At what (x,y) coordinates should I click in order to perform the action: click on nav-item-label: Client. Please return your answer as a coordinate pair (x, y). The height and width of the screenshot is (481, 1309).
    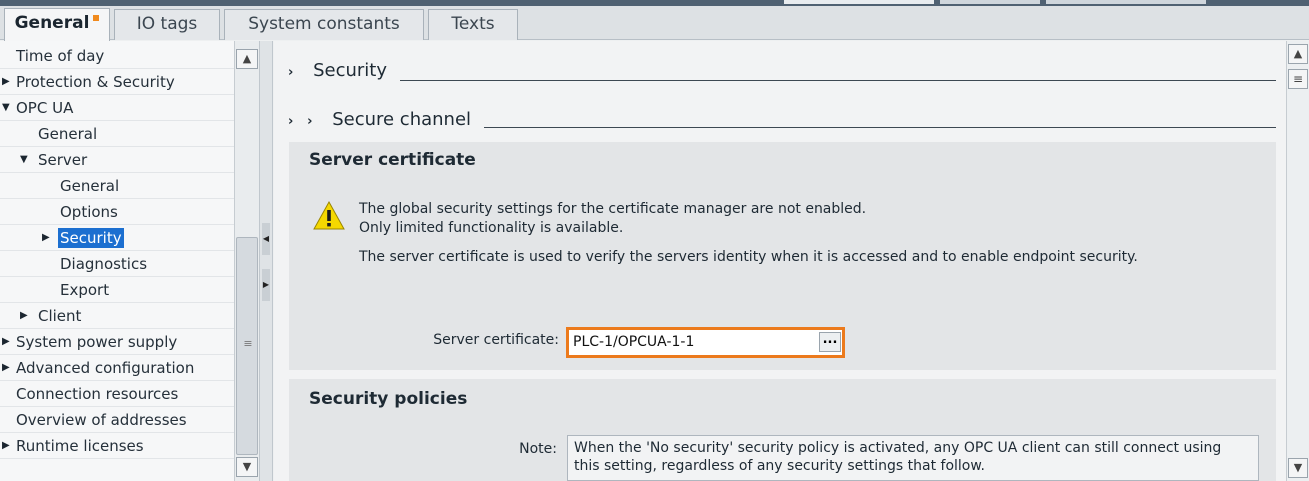
    Looking at the image, I should click on (60, 316).